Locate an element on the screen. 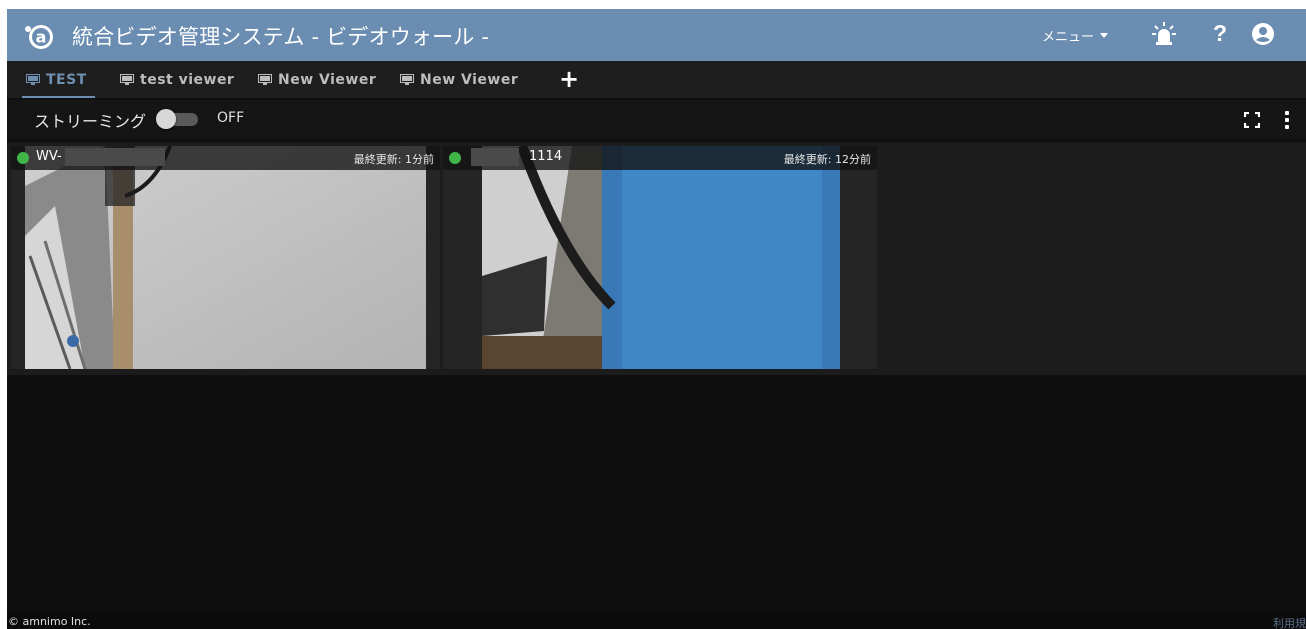 The image size is (1306, 629). last-update-label: 最終更新: 12分前 is located at coordinates (827, 159).